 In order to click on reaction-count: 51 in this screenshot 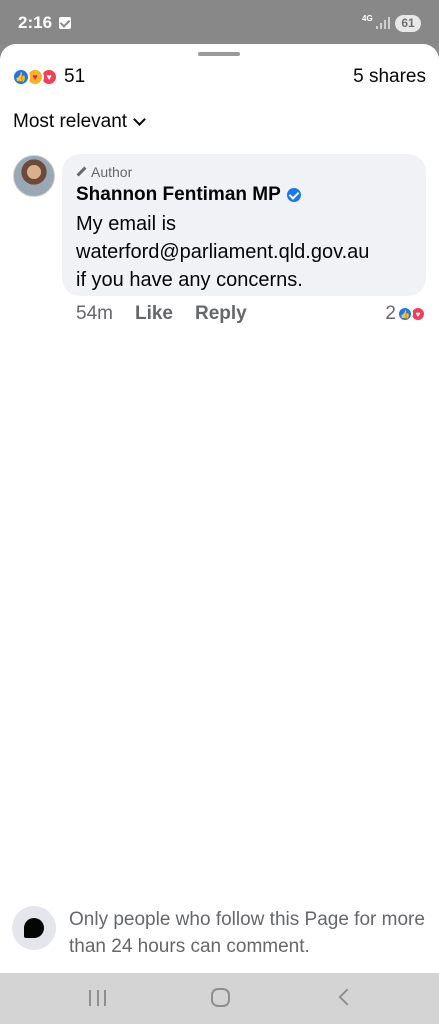, I will do `click(75, 76)`.